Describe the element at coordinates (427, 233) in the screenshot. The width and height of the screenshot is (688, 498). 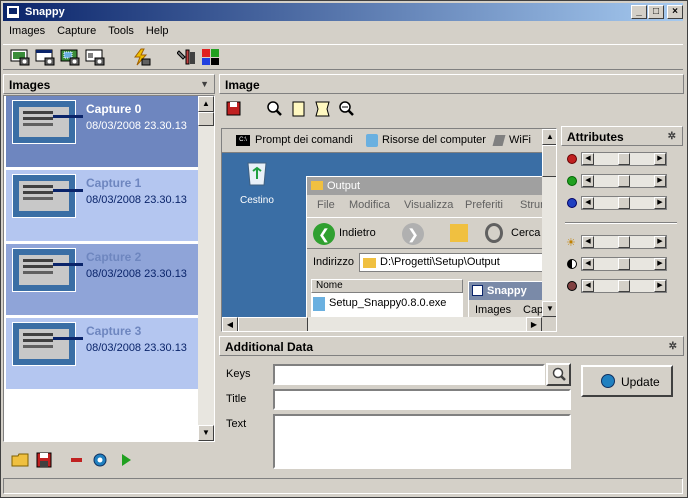
I see `explorer-toolbar: ❮ Indietro ❯ Cerca` at that location.